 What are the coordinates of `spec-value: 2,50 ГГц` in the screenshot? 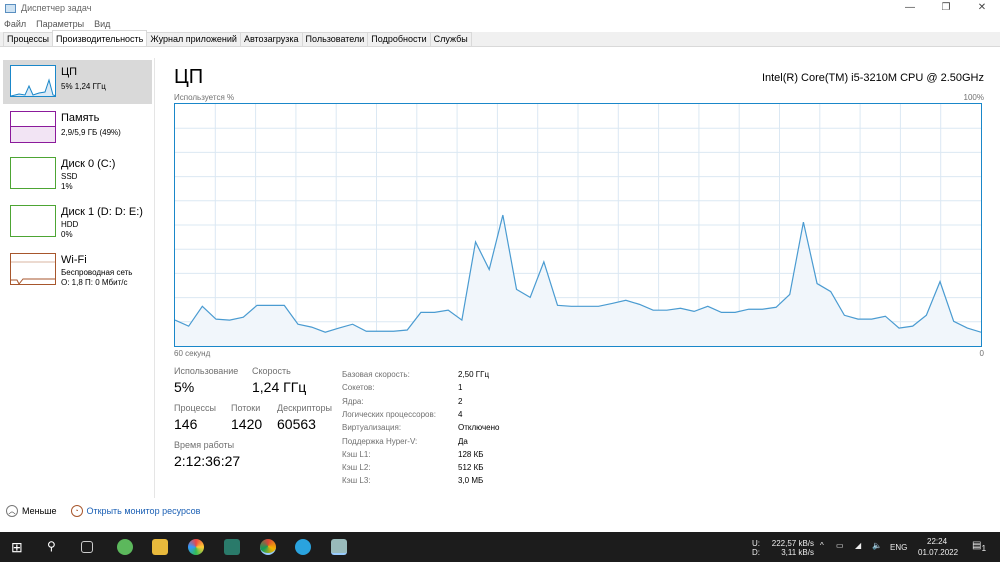 It's located at (474, 374).